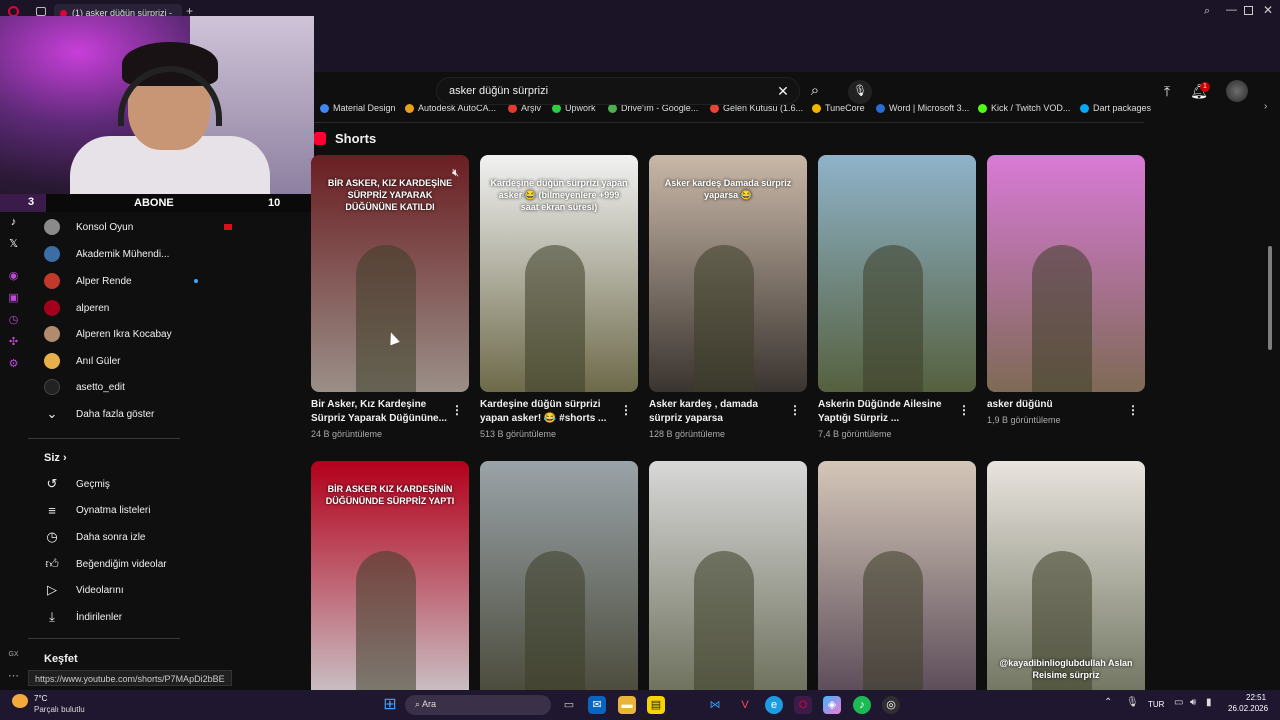 The image size is (1280, 720). Describe the element at coordinates (164, 484) in the screenshot. I see `sidebar-item-history: ↺ Geçmiş` at that location.